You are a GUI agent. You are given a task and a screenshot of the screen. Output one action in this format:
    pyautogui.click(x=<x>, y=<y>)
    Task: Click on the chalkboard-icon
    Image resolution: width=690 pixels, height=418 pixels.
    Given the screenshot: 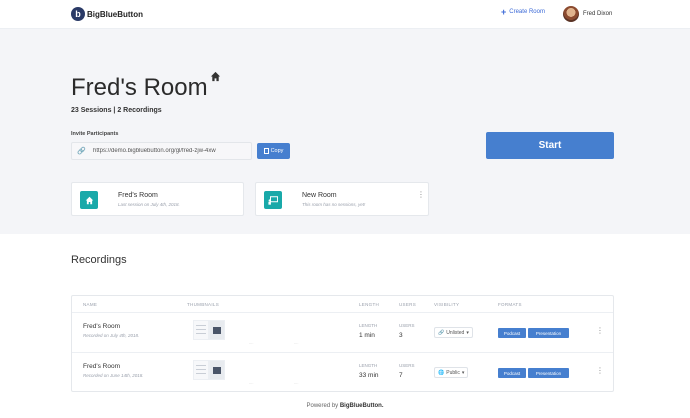 What is the action you would take?
    pyautogui.click(x=273, y=200)
    